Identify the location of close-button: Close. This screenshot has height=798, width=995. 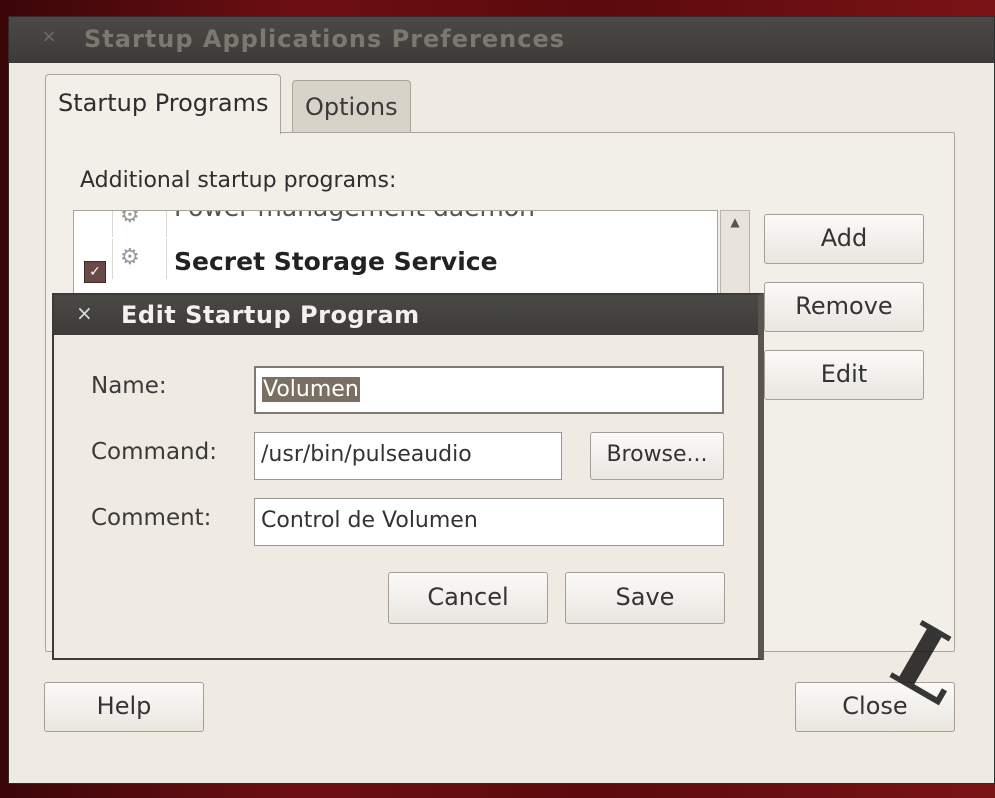
(875, 707).